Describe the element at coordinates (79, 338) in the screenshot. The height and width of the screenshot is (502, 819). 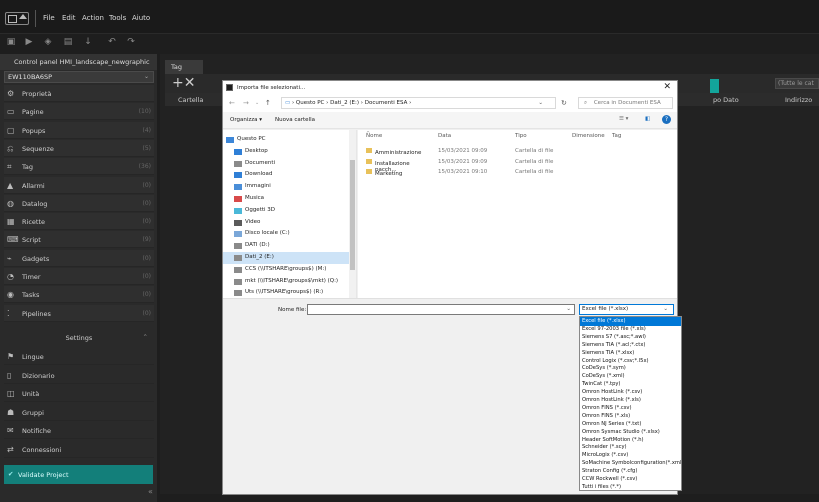
I see `settings-header: Settings ⌃` at that location.